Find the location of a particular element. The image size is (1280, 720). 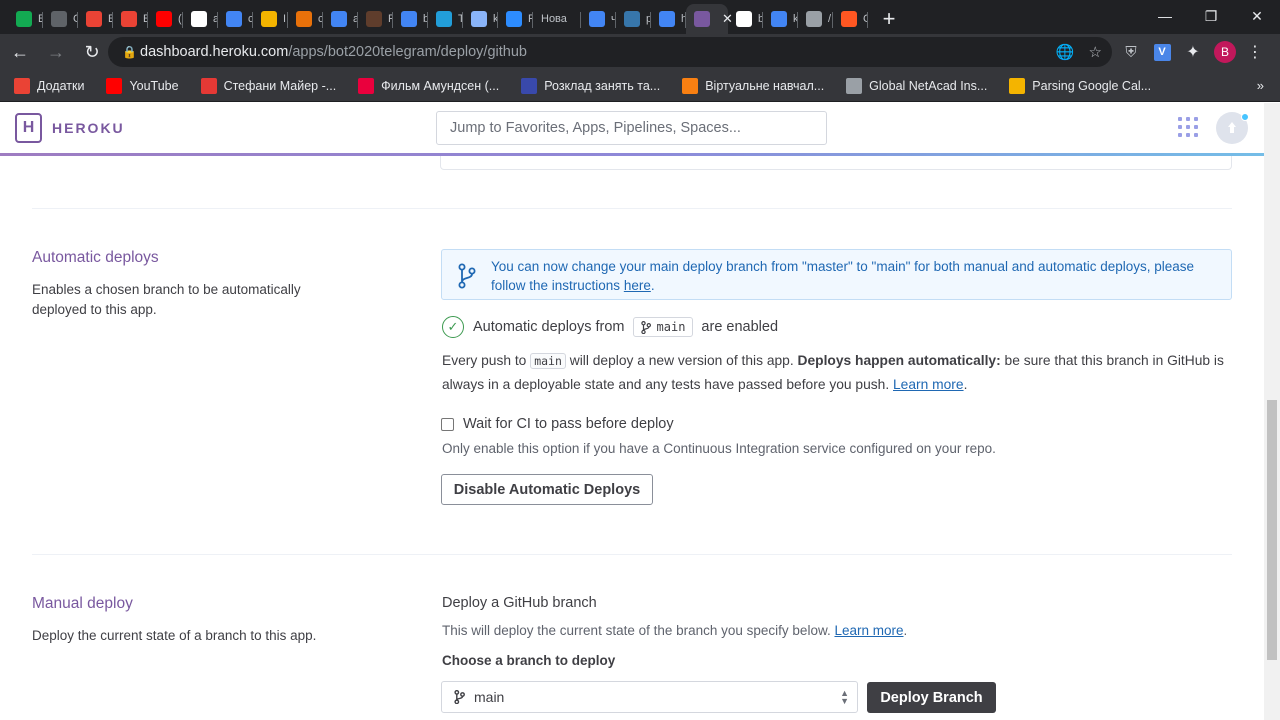

jump-to-search-input is located at coordinates (631, 128).